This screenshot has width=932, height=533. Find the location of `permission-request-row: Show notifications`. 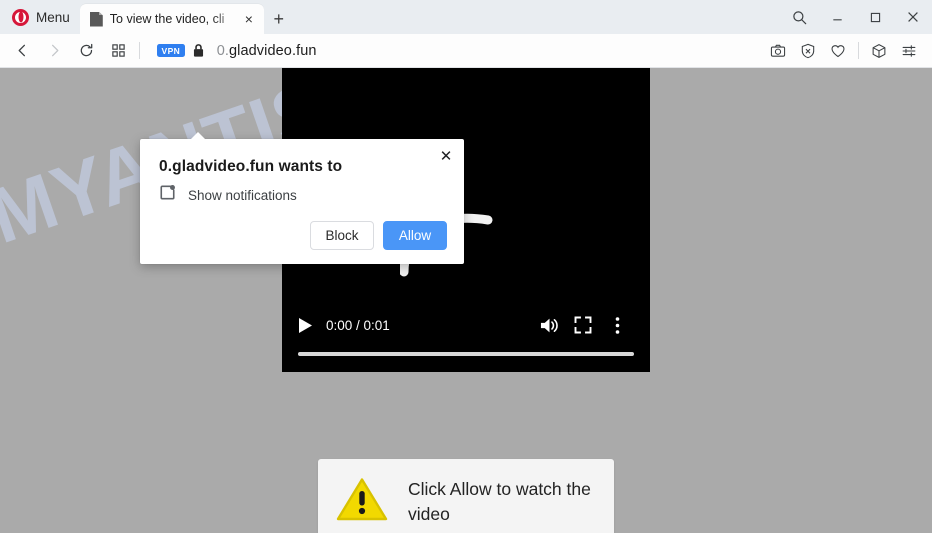

permission-request-row: Show notifications is located at coordinates (302, 191).